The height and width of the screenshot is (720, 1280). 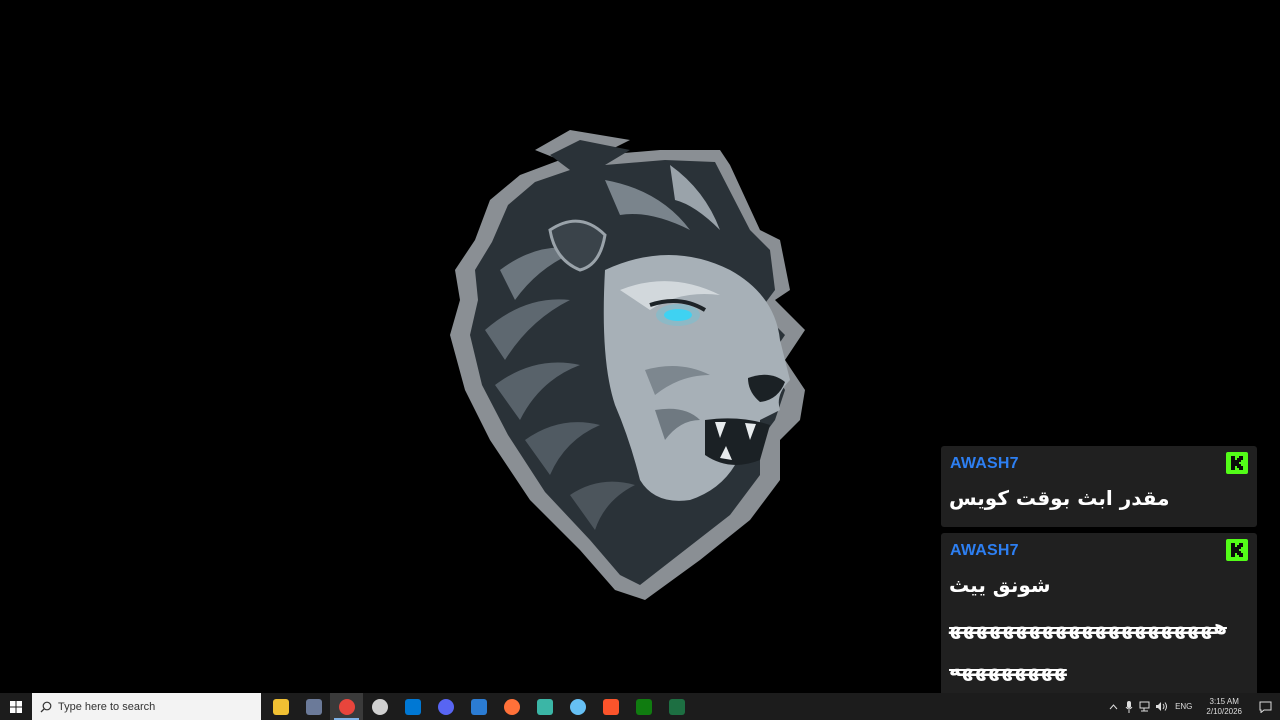 I want to click on file-explorer-icon, so click(x=280, y=706).